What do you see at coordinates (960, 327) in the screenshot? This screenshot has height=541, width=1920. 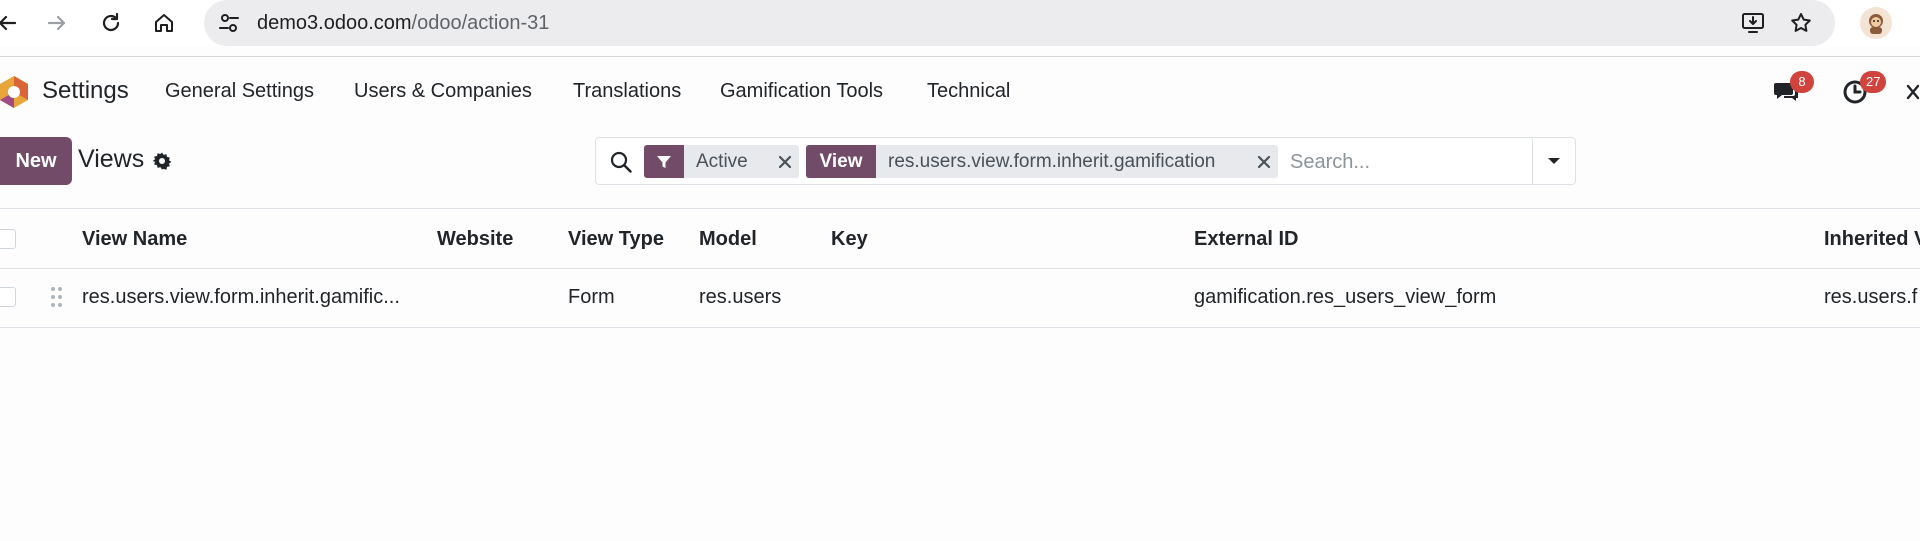 I see `row-divider` at bounding box center [960, 327].